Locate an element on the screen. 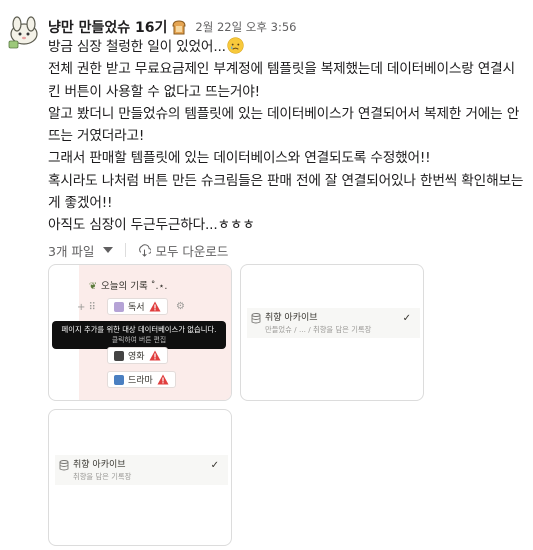 This screenshot has width=533, height=550. drag-handle-icon: + ⠿ is located at coordinates (86, 307).